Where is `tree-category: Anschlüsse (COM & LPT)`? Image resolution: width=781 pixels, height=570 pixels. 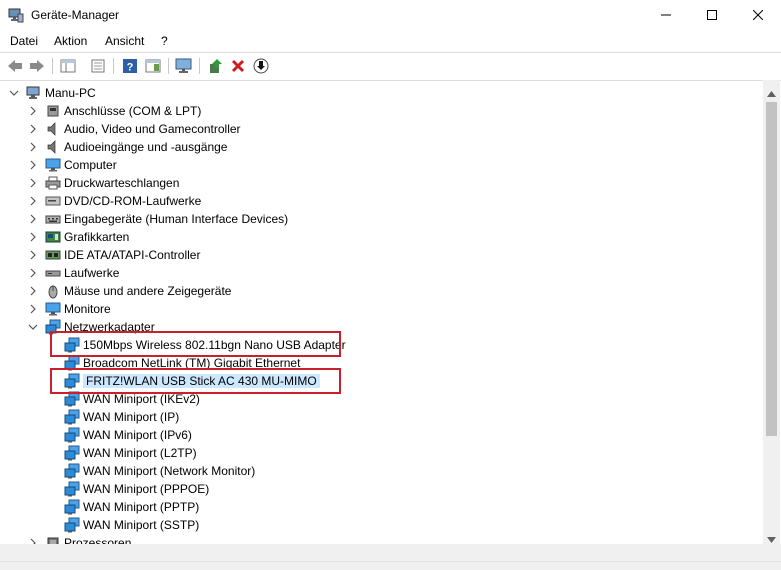
tree-category: Anschlüsse (COM & LPT) is located at coordinates (123, 111).